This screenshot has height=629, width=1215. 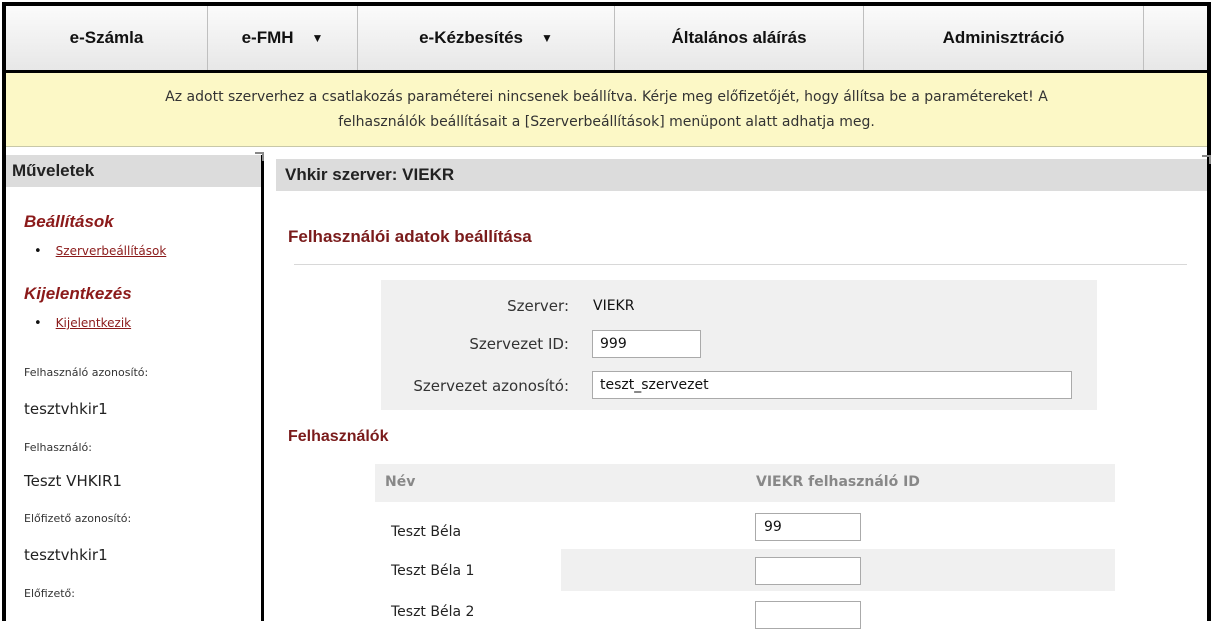 I want to click on menu-e-szamla: e-Számla, so click(x=107, y=38).